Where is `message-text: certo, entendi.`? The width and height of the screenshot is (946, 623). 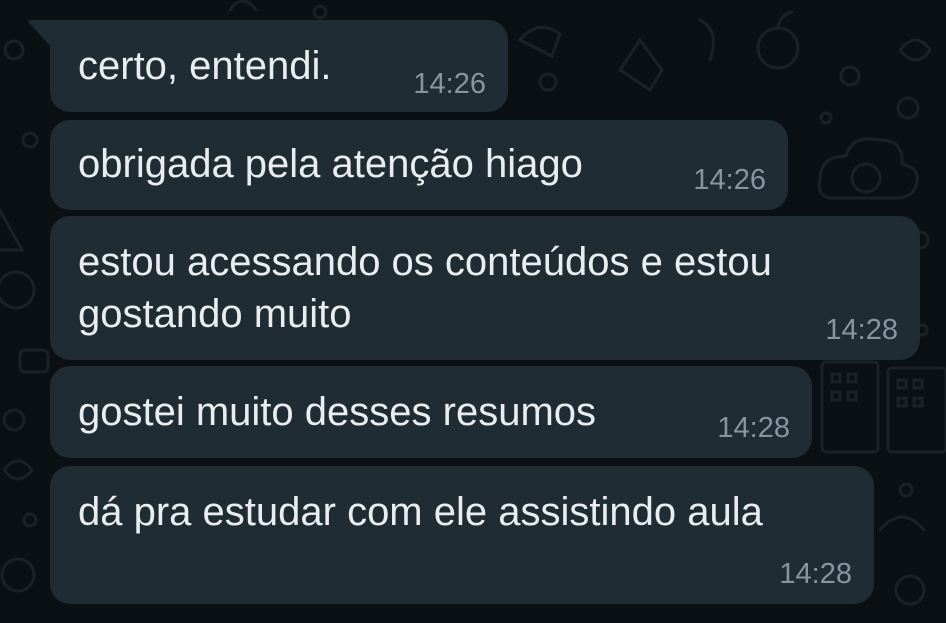 message-text: certo, entendi. is located at coordinates (205, 66).